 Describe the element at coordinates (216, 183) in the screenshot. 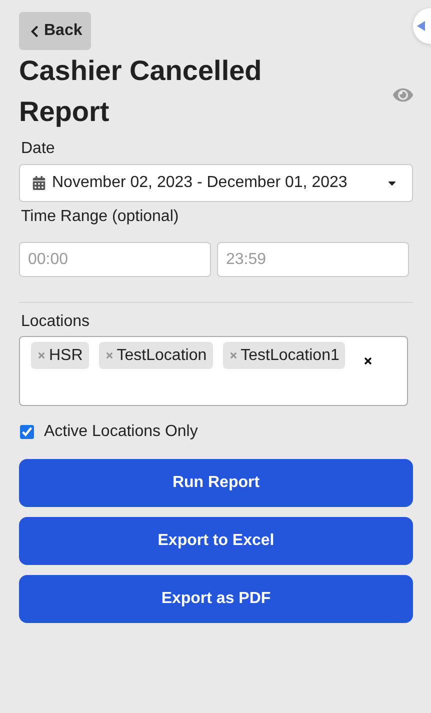

I see `date-range-field: November 02, 2023 - December 01, 2023` at that location.